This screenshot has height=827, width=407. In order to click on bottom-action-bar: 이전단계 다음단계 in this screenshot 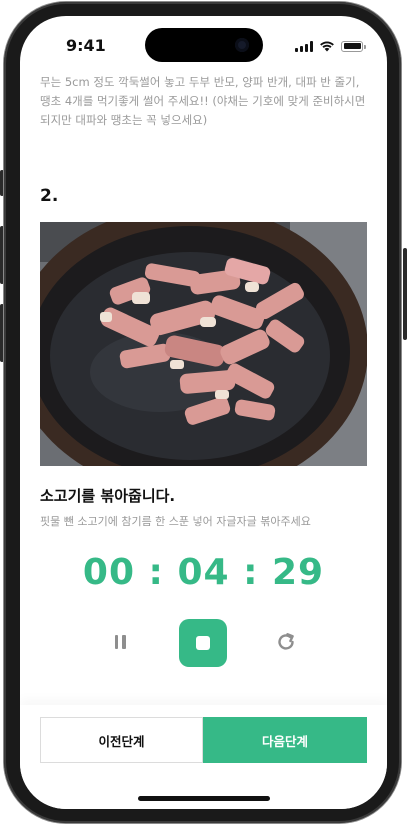, I will do `click(203, 757)`.